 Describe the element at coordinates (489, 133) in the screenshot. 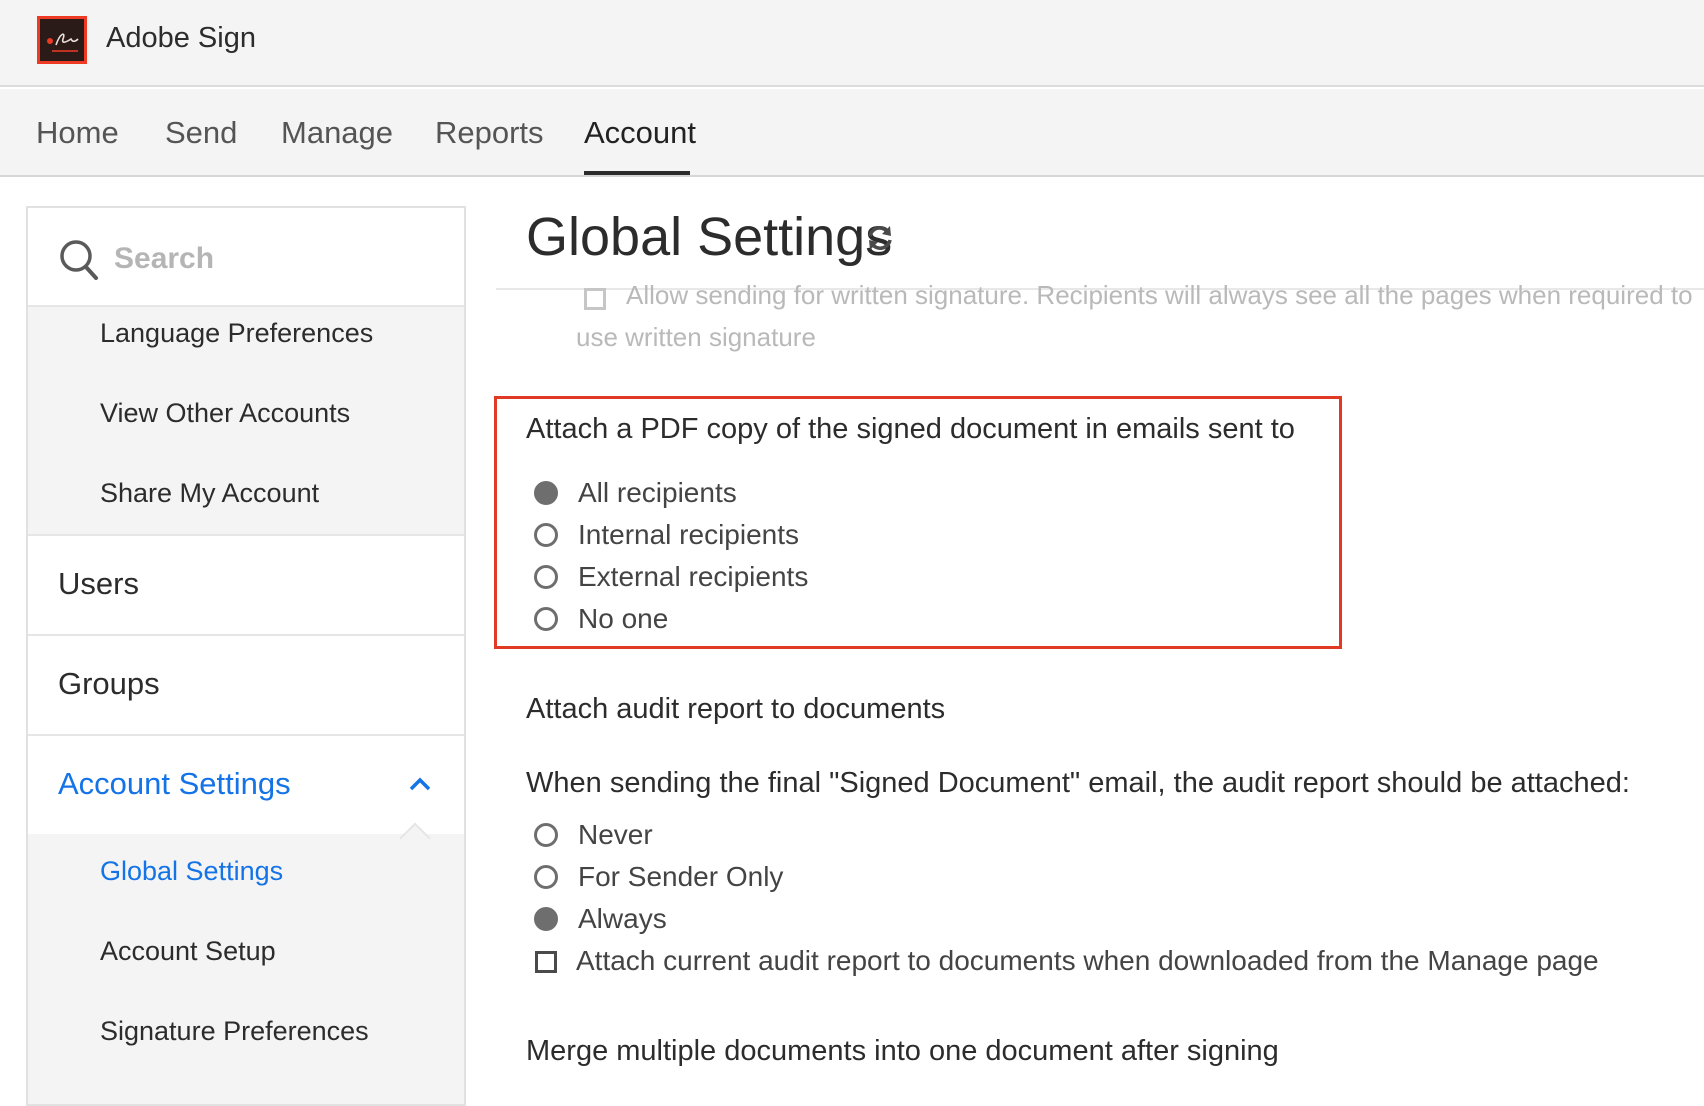

I see `nav-tab-reports: Reports` at that location.